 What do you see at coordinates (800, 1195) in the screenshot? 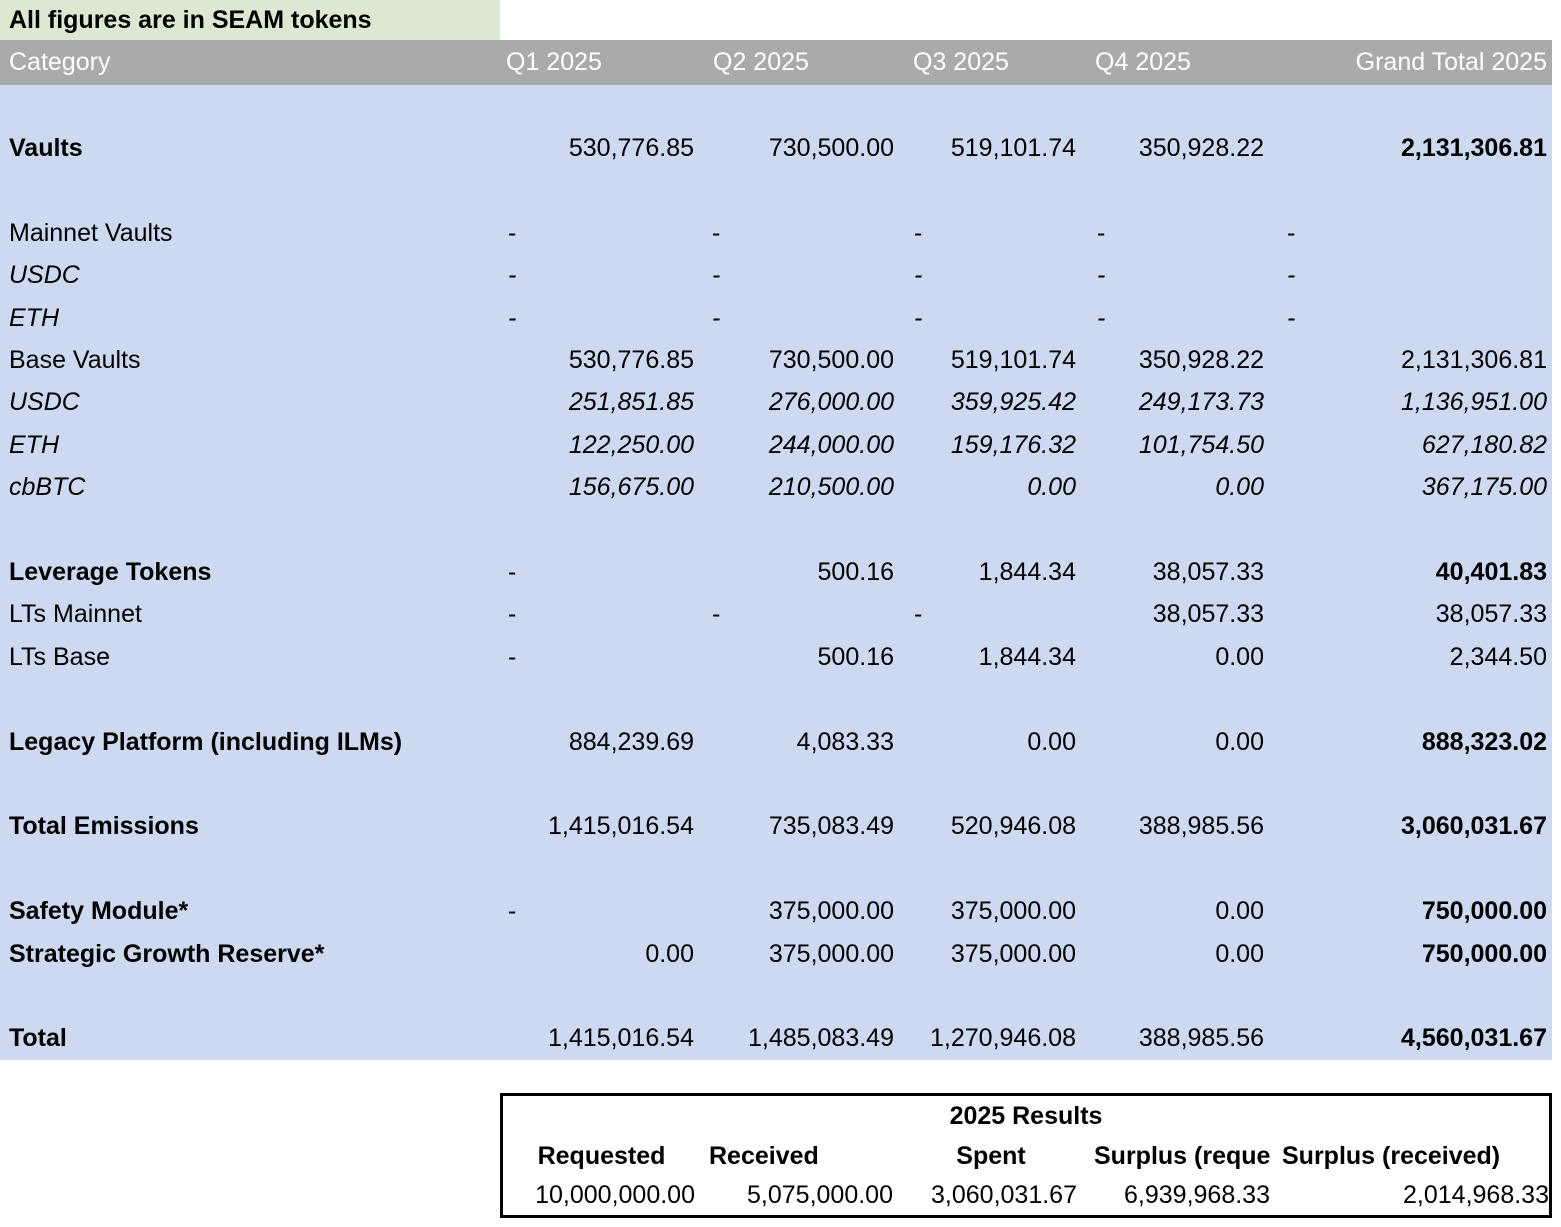
I see `results-value-cell: 5,075,000.00` at bounding box center [800, 1195].